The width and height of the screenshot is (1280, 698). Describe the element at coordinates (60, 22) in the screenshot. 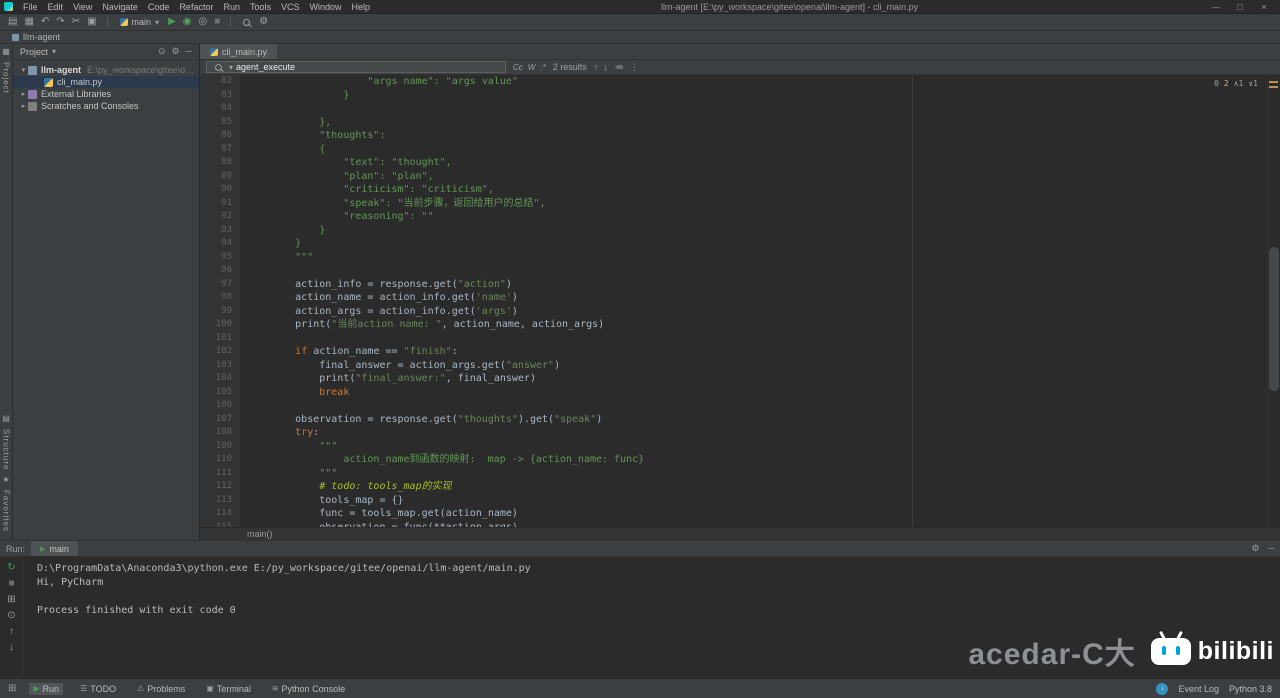

I see `redo-icon: ↷` at that location.